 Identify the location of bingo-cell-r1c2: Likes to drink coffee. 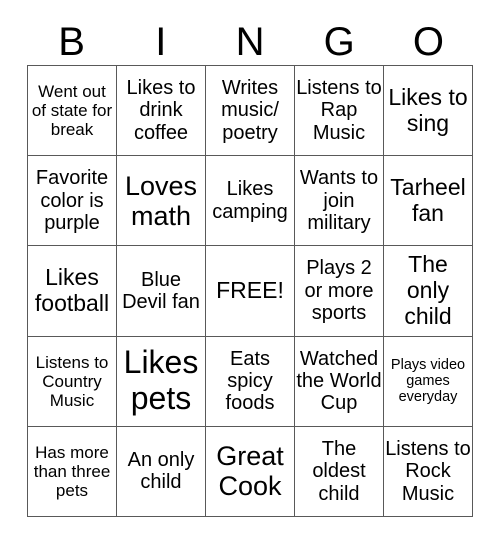
(161, 111).